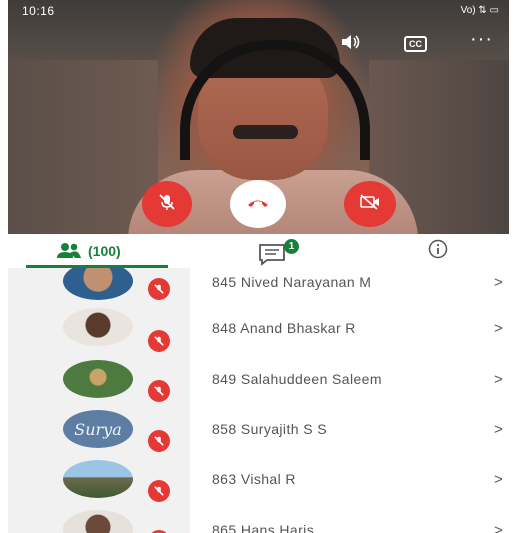  Describe the element at coordinates (104, 251) in the screenshot. I see `participants-count: (100)` at that location.